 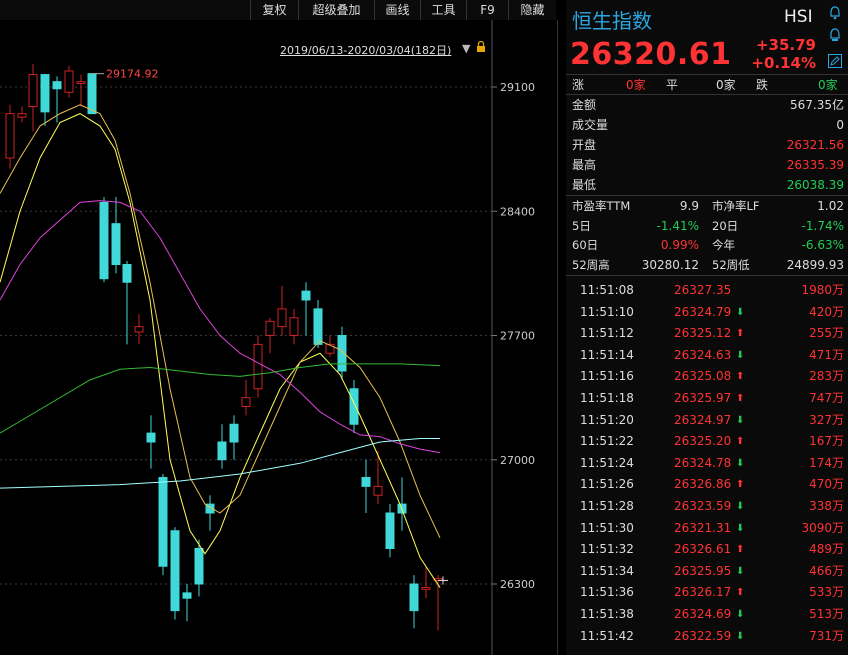 What do you see at coordinates (481, 46) in the screenshot?
I see `lock-icon` at bounding box center [481, 46].